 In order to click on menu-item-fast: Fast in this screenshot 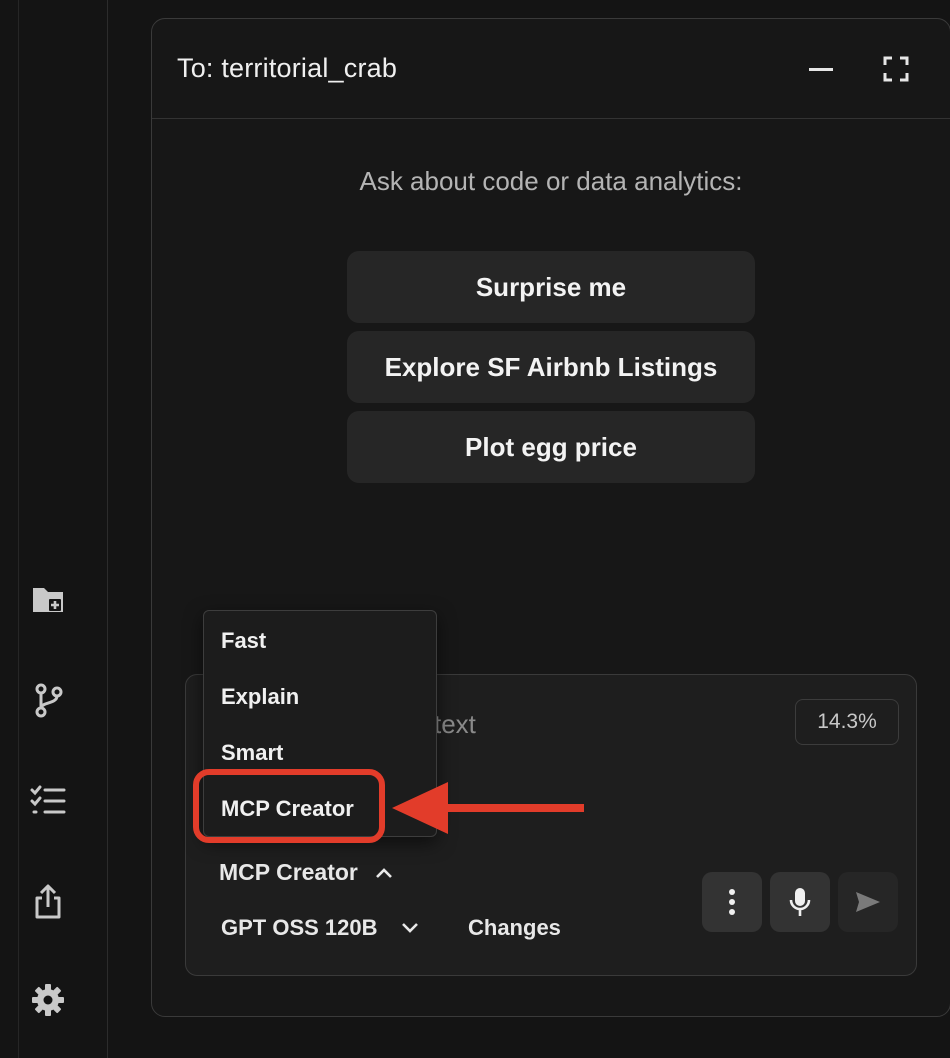, I will do `click(243, 641)`.